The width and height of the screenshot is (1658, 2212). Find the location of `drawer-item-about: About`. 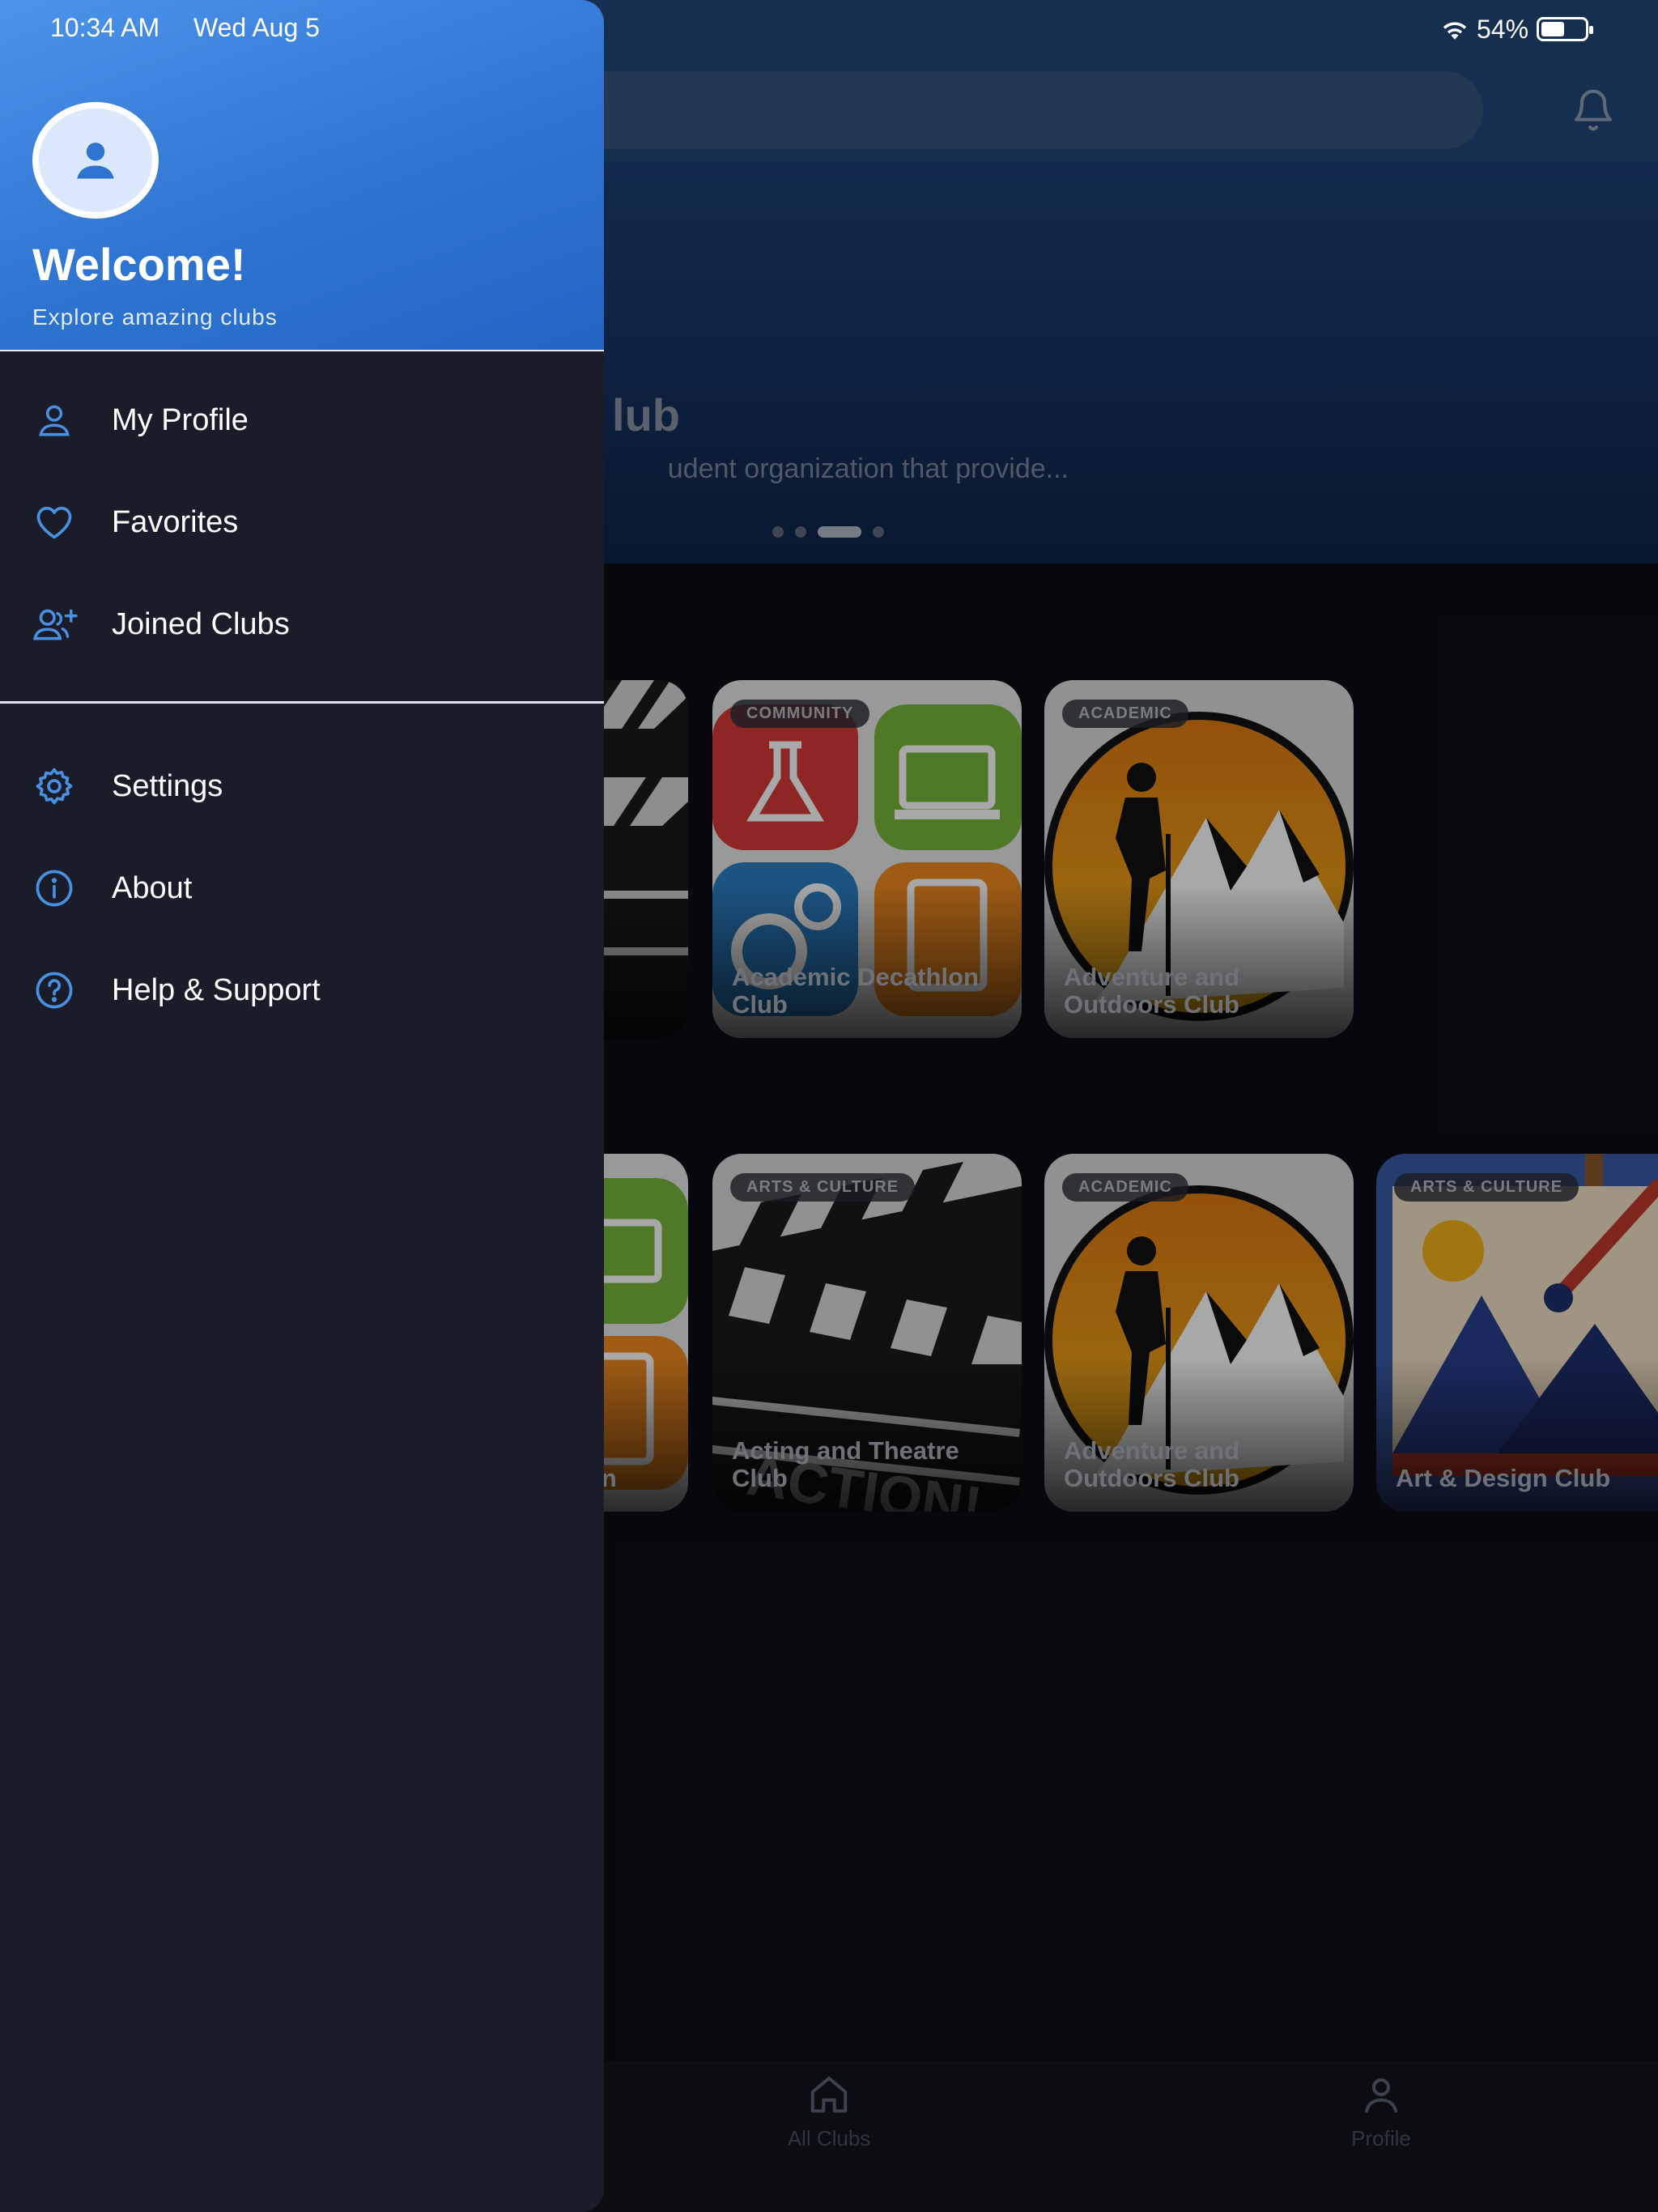

drawer-item-about: About is located at coordinates (302, 889).